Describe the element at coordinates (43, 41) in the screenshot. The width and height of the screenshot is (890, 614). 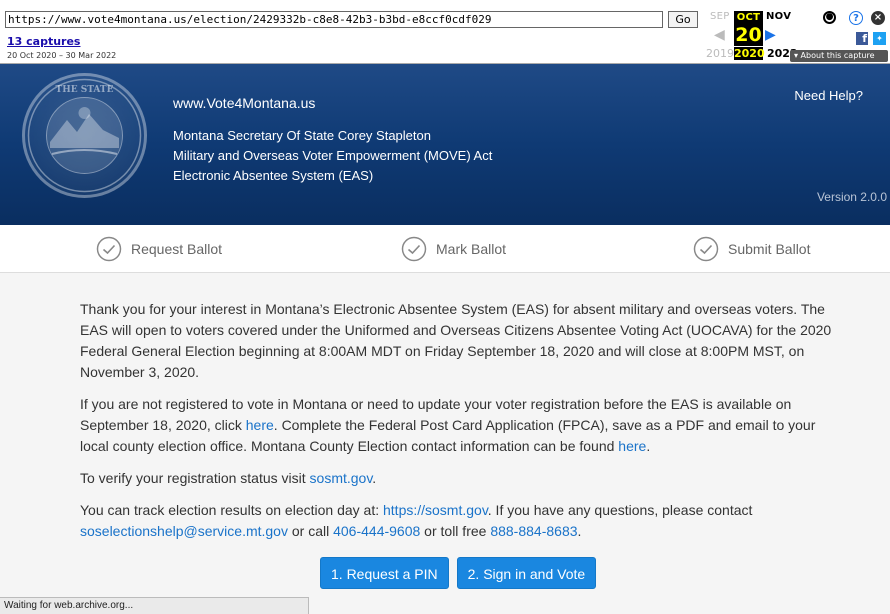
I see `captures-link: 13 captures` at that location.